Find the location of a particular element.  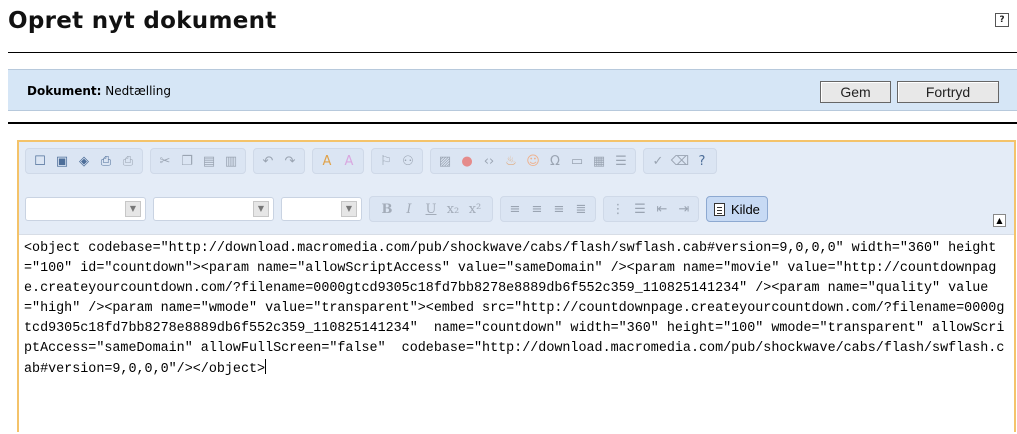

align-justify-icon: ≣ is located at coordinates (581, 209).